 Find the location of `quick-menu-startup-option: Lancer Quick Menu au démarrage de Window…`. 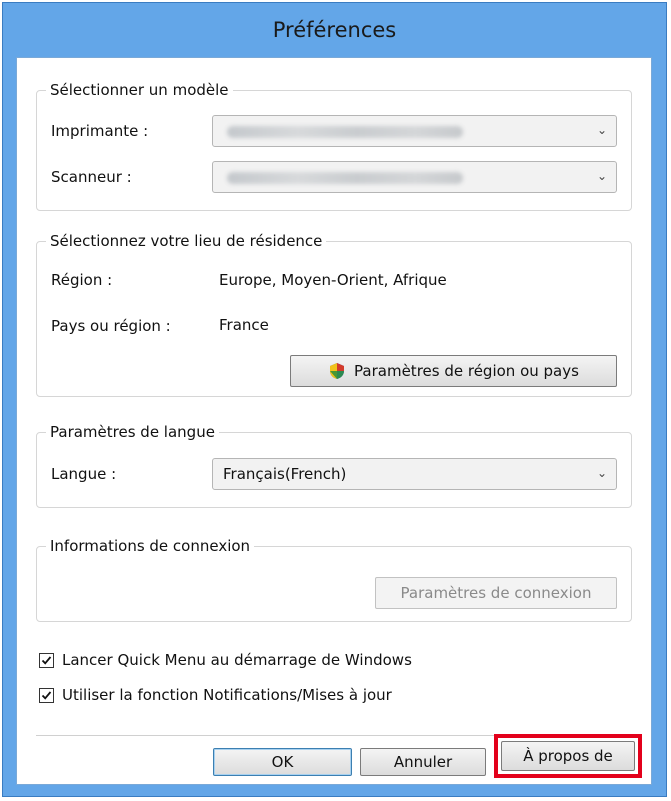

quick-menu-startup-option: Lancer Quick Menu au démarrage de Window… is located at coordinates (225, 660).